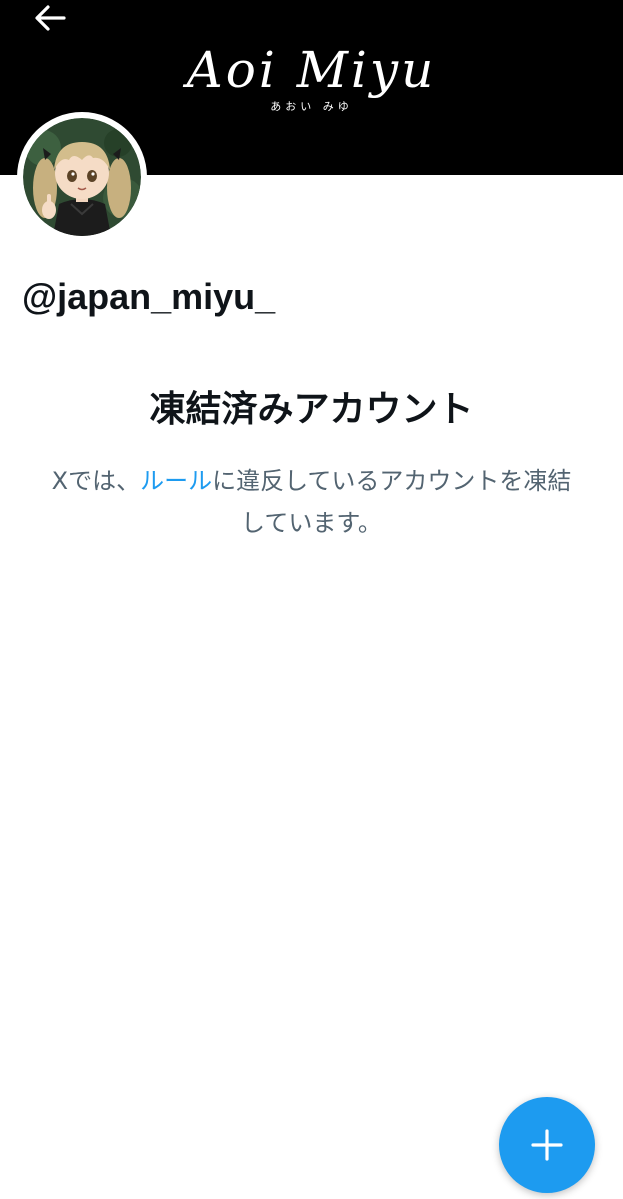 The image size is (623, 1199). I want to click on plus-icon, so click(547, 1145).